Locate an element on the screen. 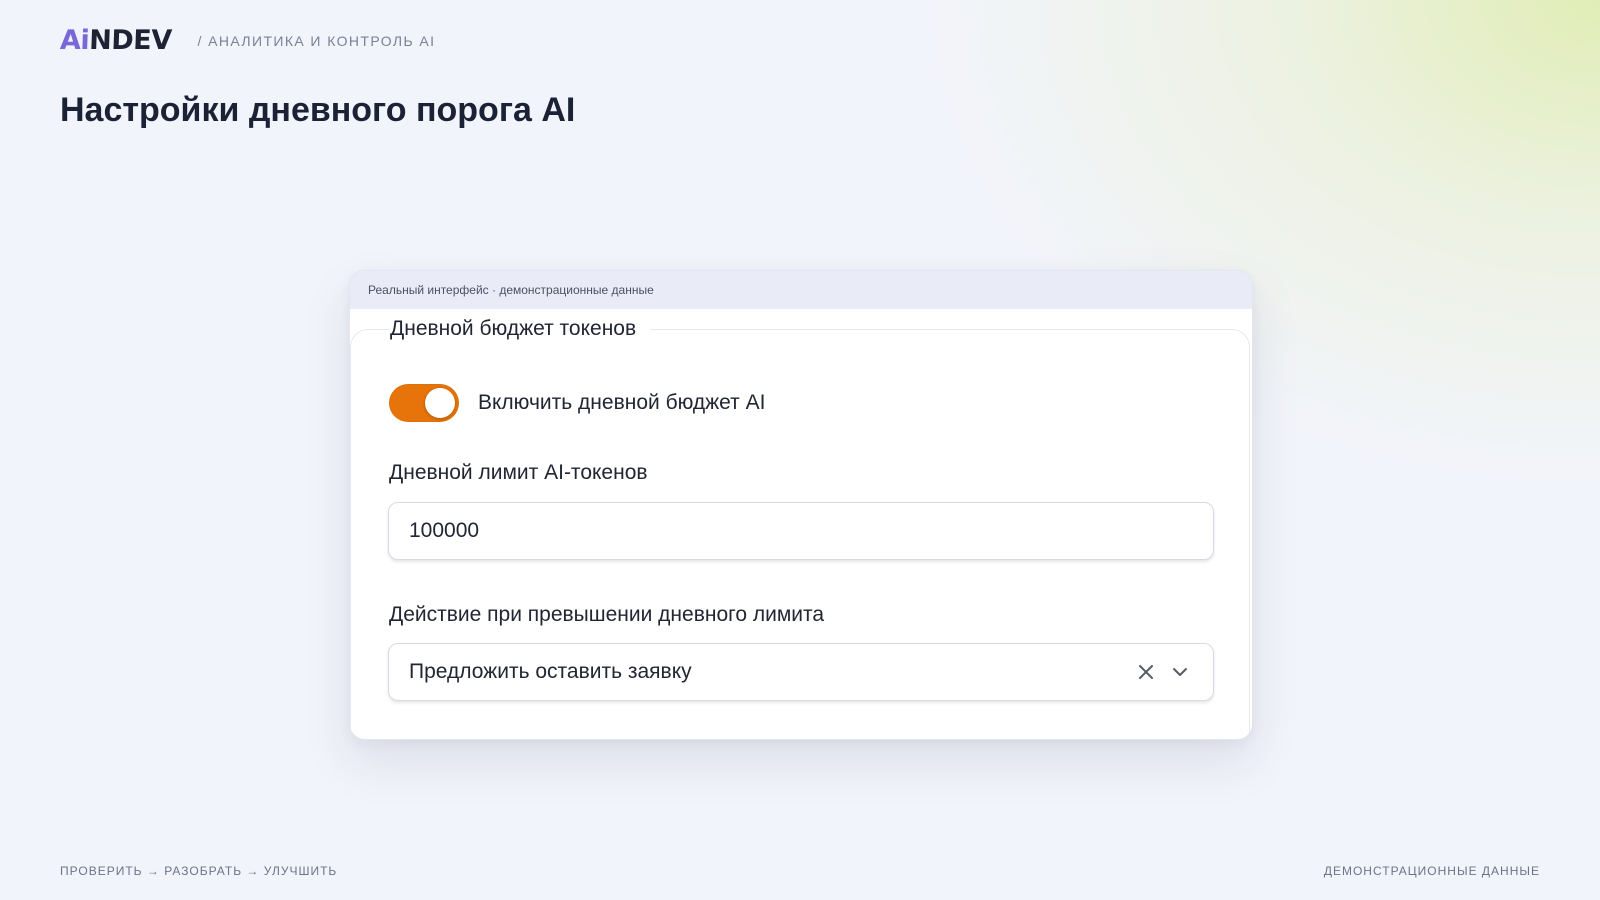 This screenshot has width=1600, height=900. logo: AiNDEV is located at coordinates (116, 40).